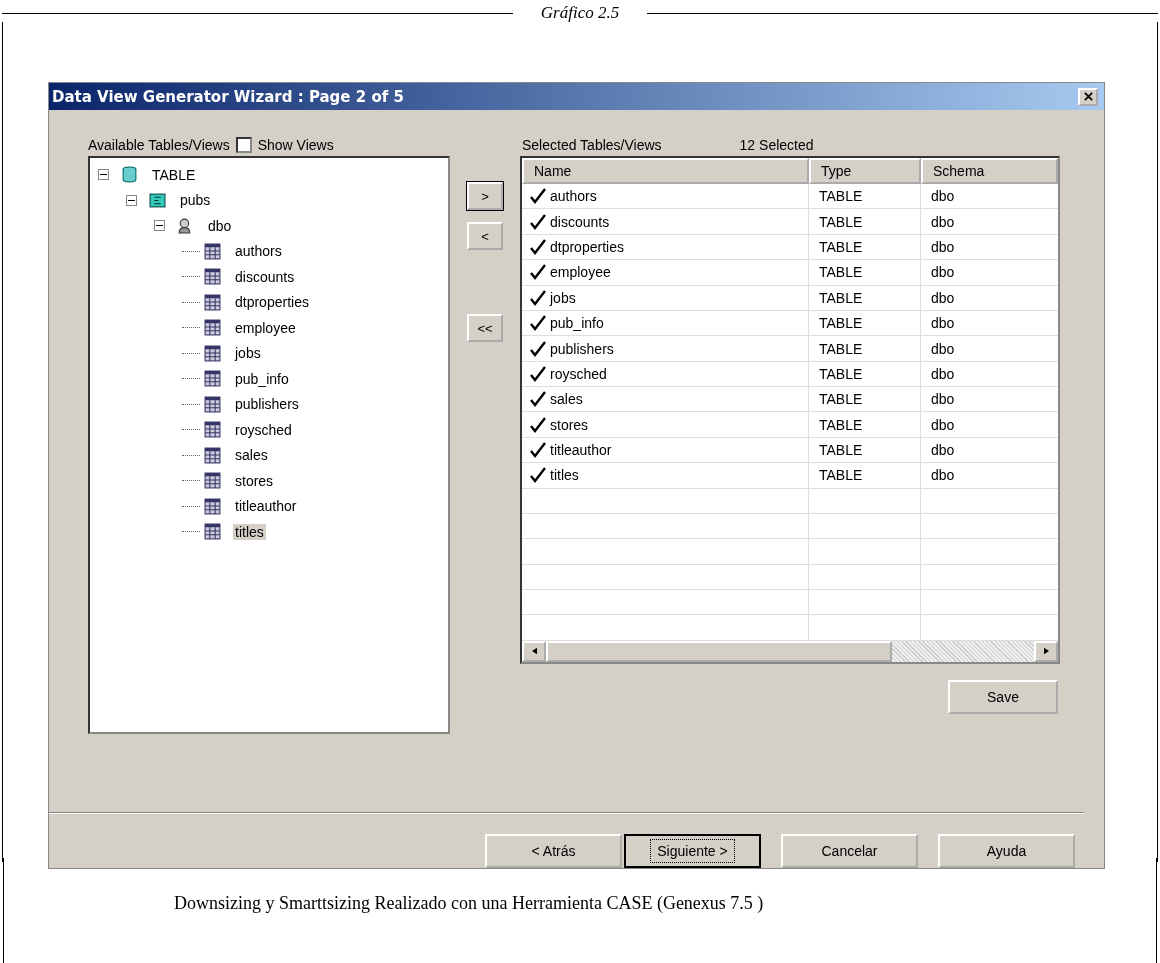  Describe the element at coordinates (592, 145) in the screenshot. I see `selected-label: Selected Tables/Views` at that location.